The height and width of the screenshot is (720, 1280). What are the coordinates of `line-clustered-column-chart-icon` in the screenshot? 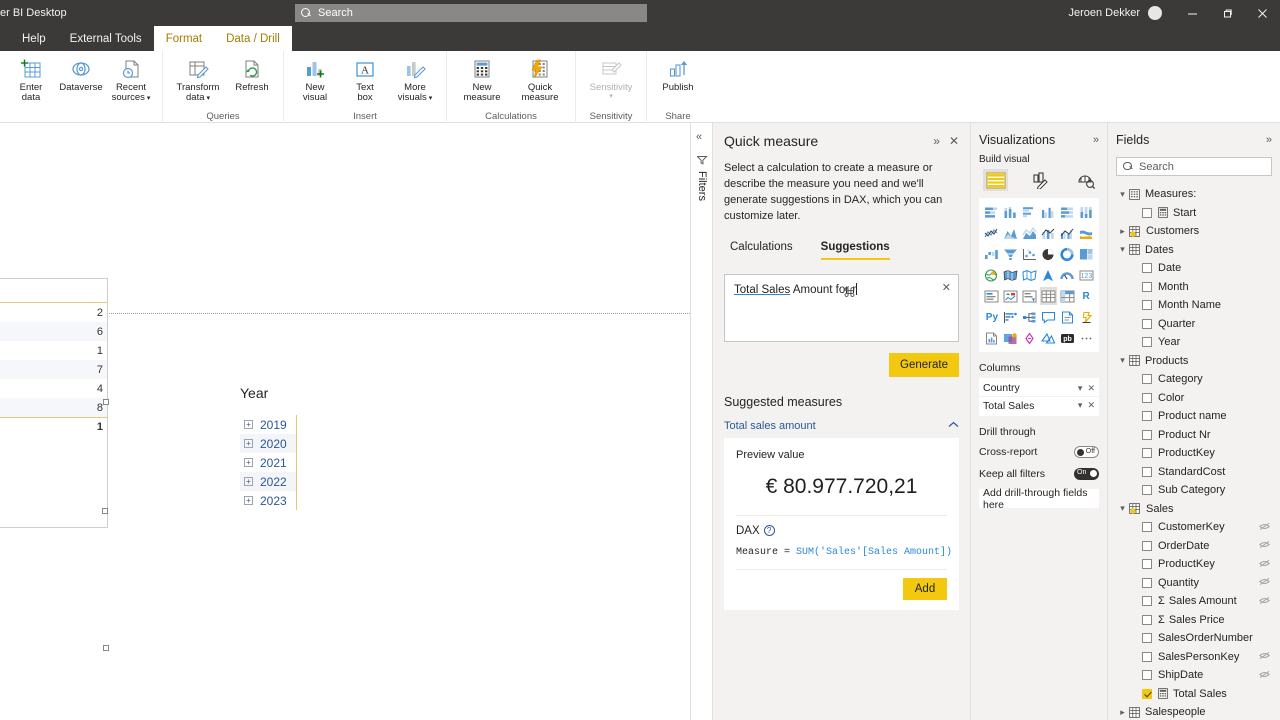 It's located at (1067, 233).